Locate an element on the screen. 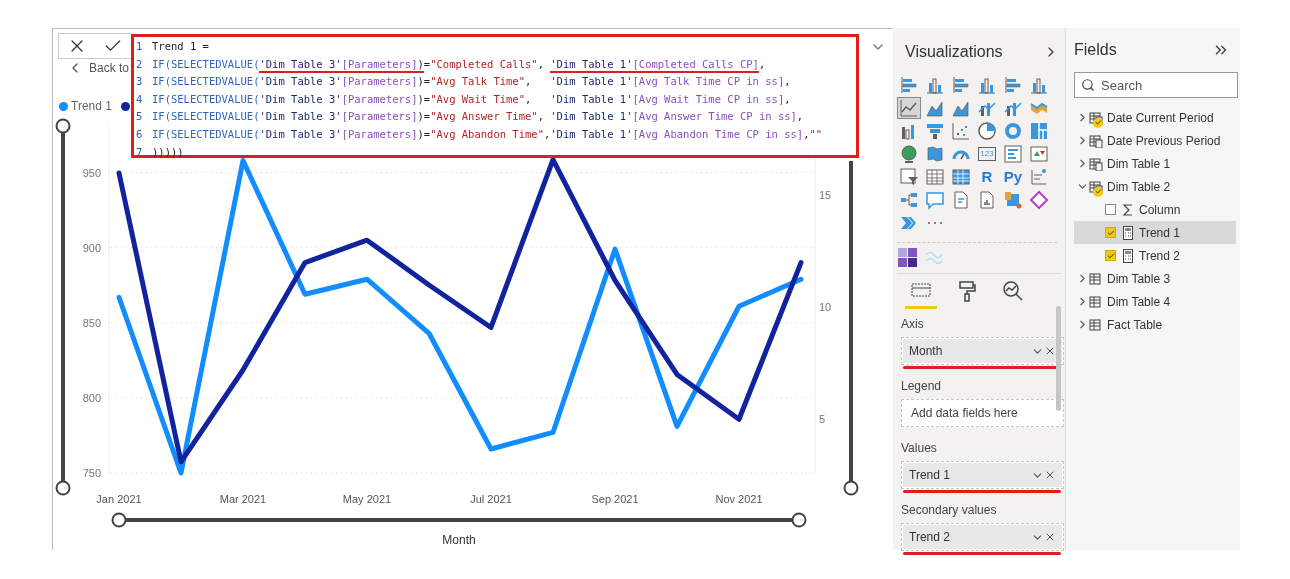 Image resolution: width=1290 pixels, height=579 pixels. field-well: Trend 2 is located at coordinates (982, 537).